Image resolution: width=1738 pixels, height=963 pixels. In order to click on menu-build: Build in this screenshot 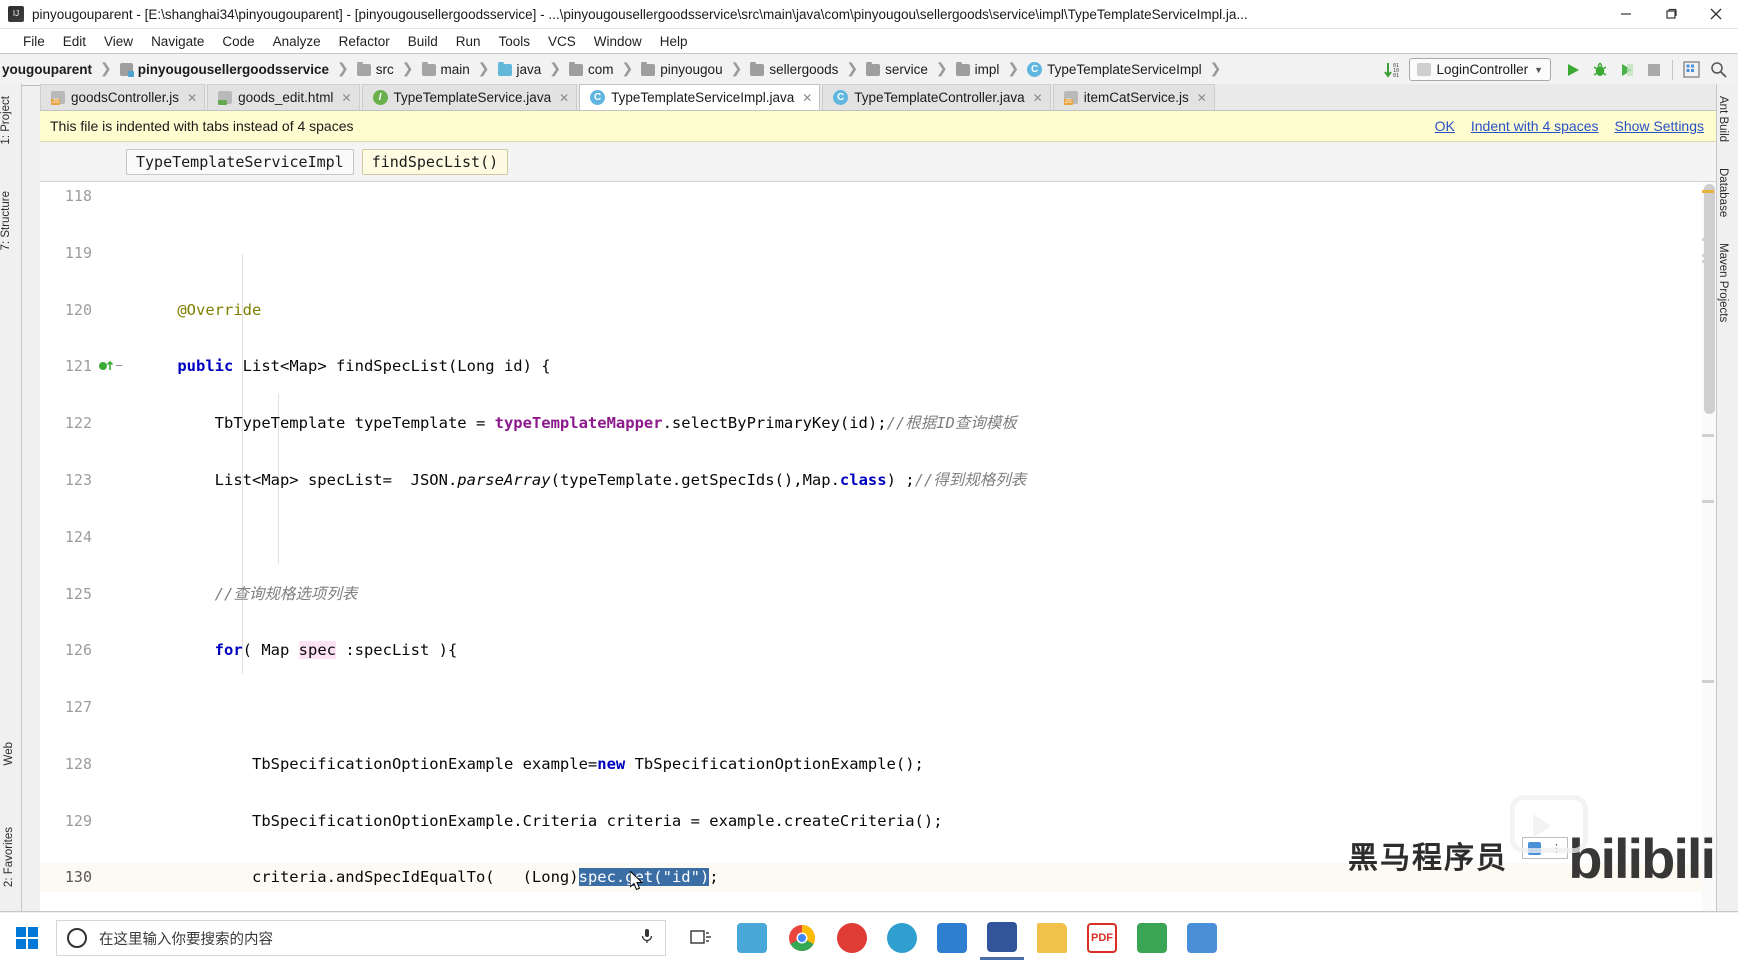, I will do `click(423, 41)`.